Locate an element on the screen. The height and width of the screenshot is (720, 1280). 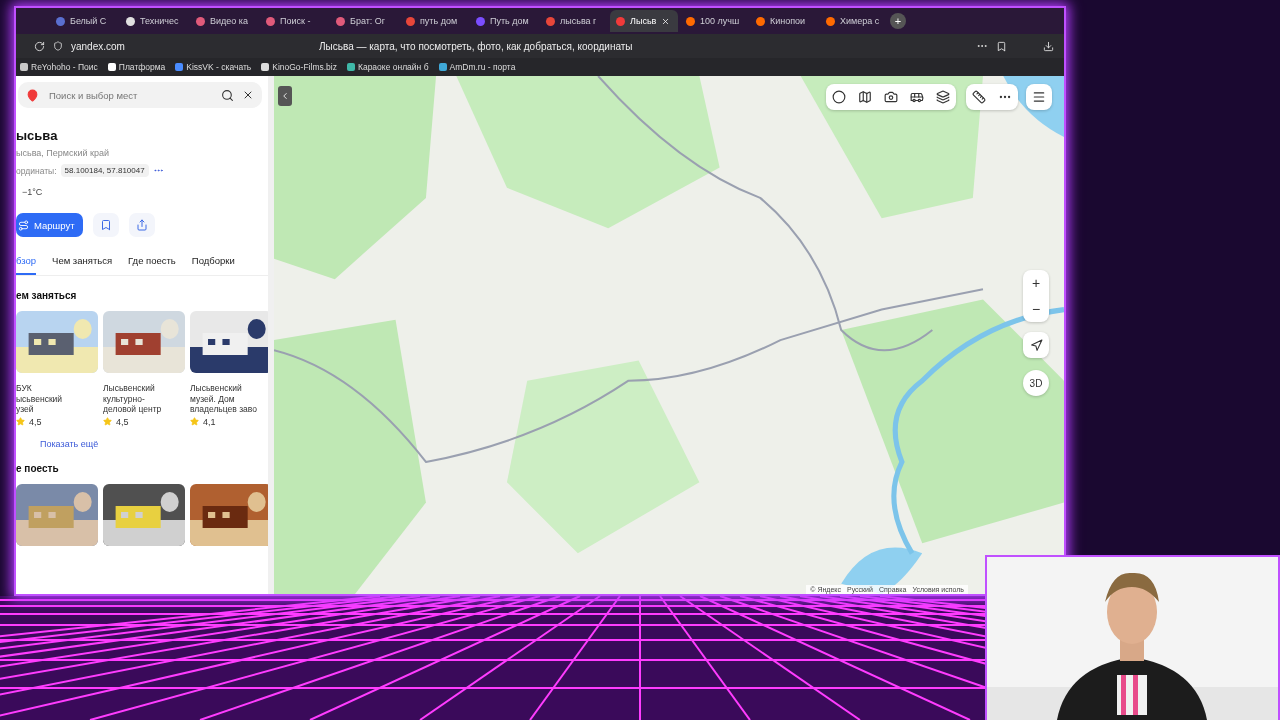
browser-tab: путь дом is located at coordinates (434, 21).